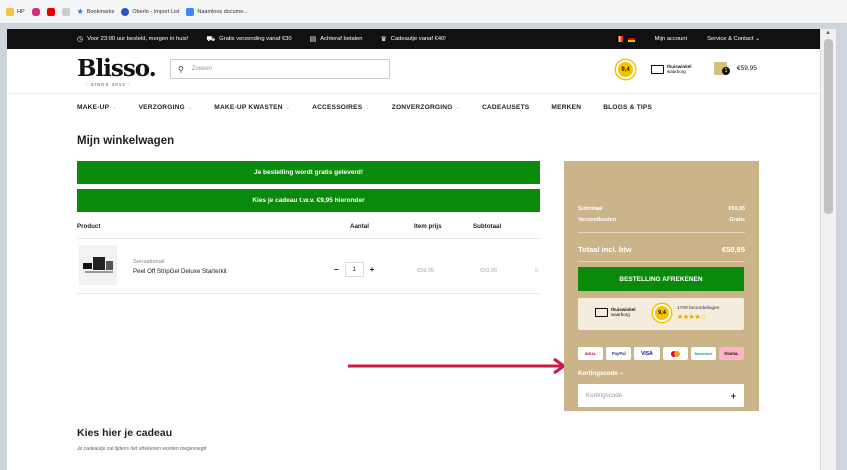 The height and width of the screenshot is (470, 847). What do you see at coordinates (190, 11) in the screenshot?
I see `docs-icon` at bounding box center [190, 11].